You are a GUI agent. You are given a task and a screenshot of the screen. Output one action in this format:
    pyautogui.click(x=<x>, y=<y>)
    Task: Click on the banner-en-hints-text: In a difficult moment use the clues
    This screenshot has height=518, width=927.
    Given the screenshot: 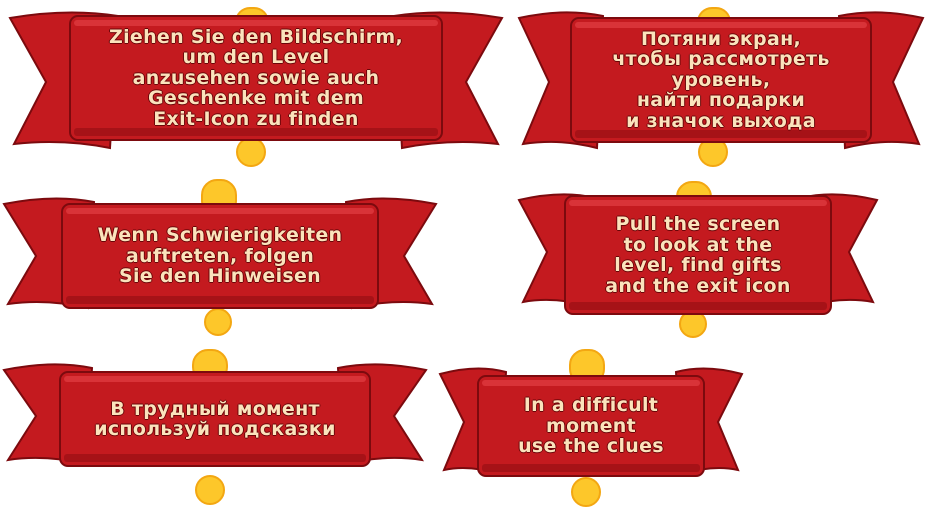 What is the action you would take?
    pyautogui.click(x=591, y=426)
    